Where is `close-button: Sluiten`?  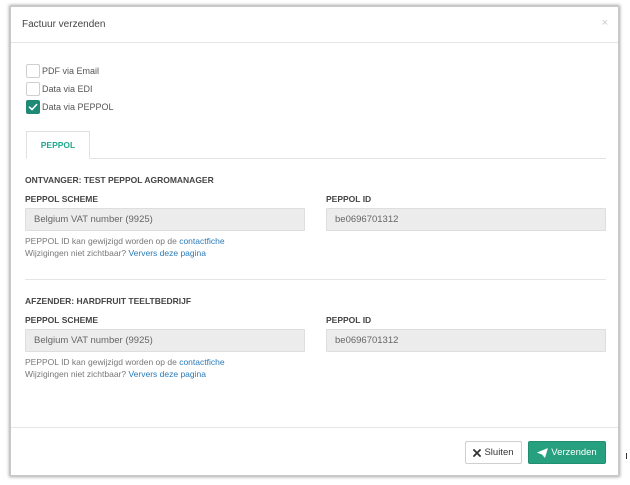 close-button: Sluiten is located at coordinates (493, 452).